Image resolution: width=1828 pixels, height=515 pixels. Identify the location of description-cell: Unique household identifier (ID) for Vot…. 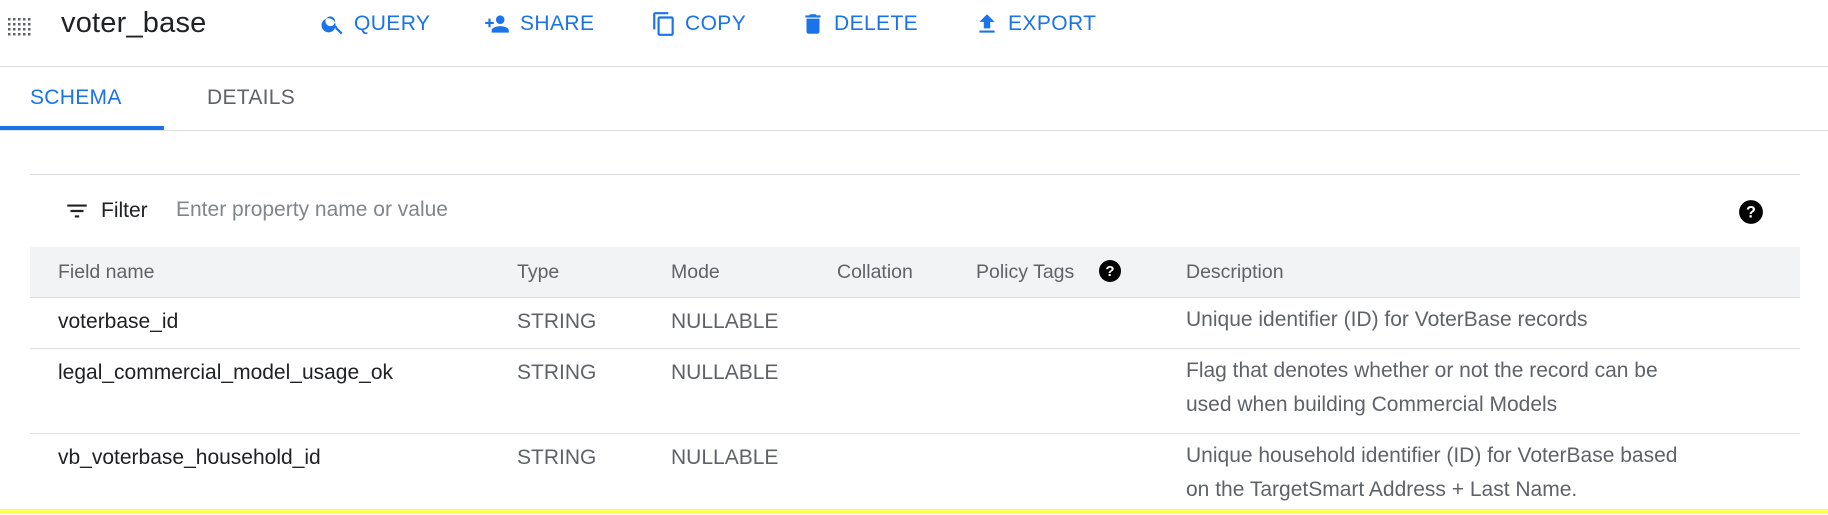
(1432, 472).